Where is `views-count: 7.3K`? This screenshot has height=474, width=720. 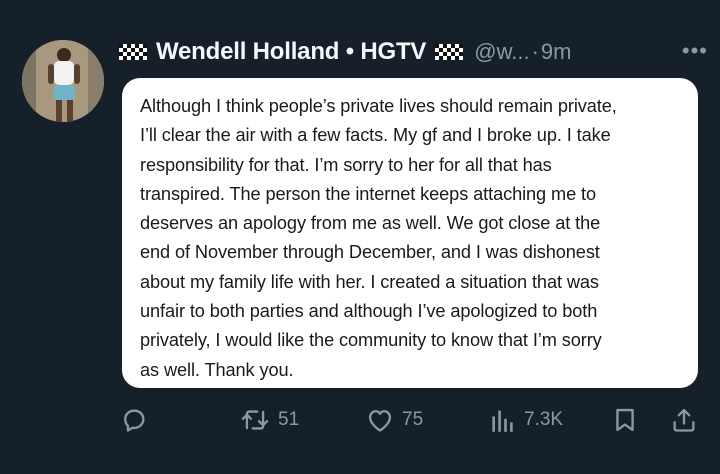 views-count: 7.3K is located at coordinates (544, 419).